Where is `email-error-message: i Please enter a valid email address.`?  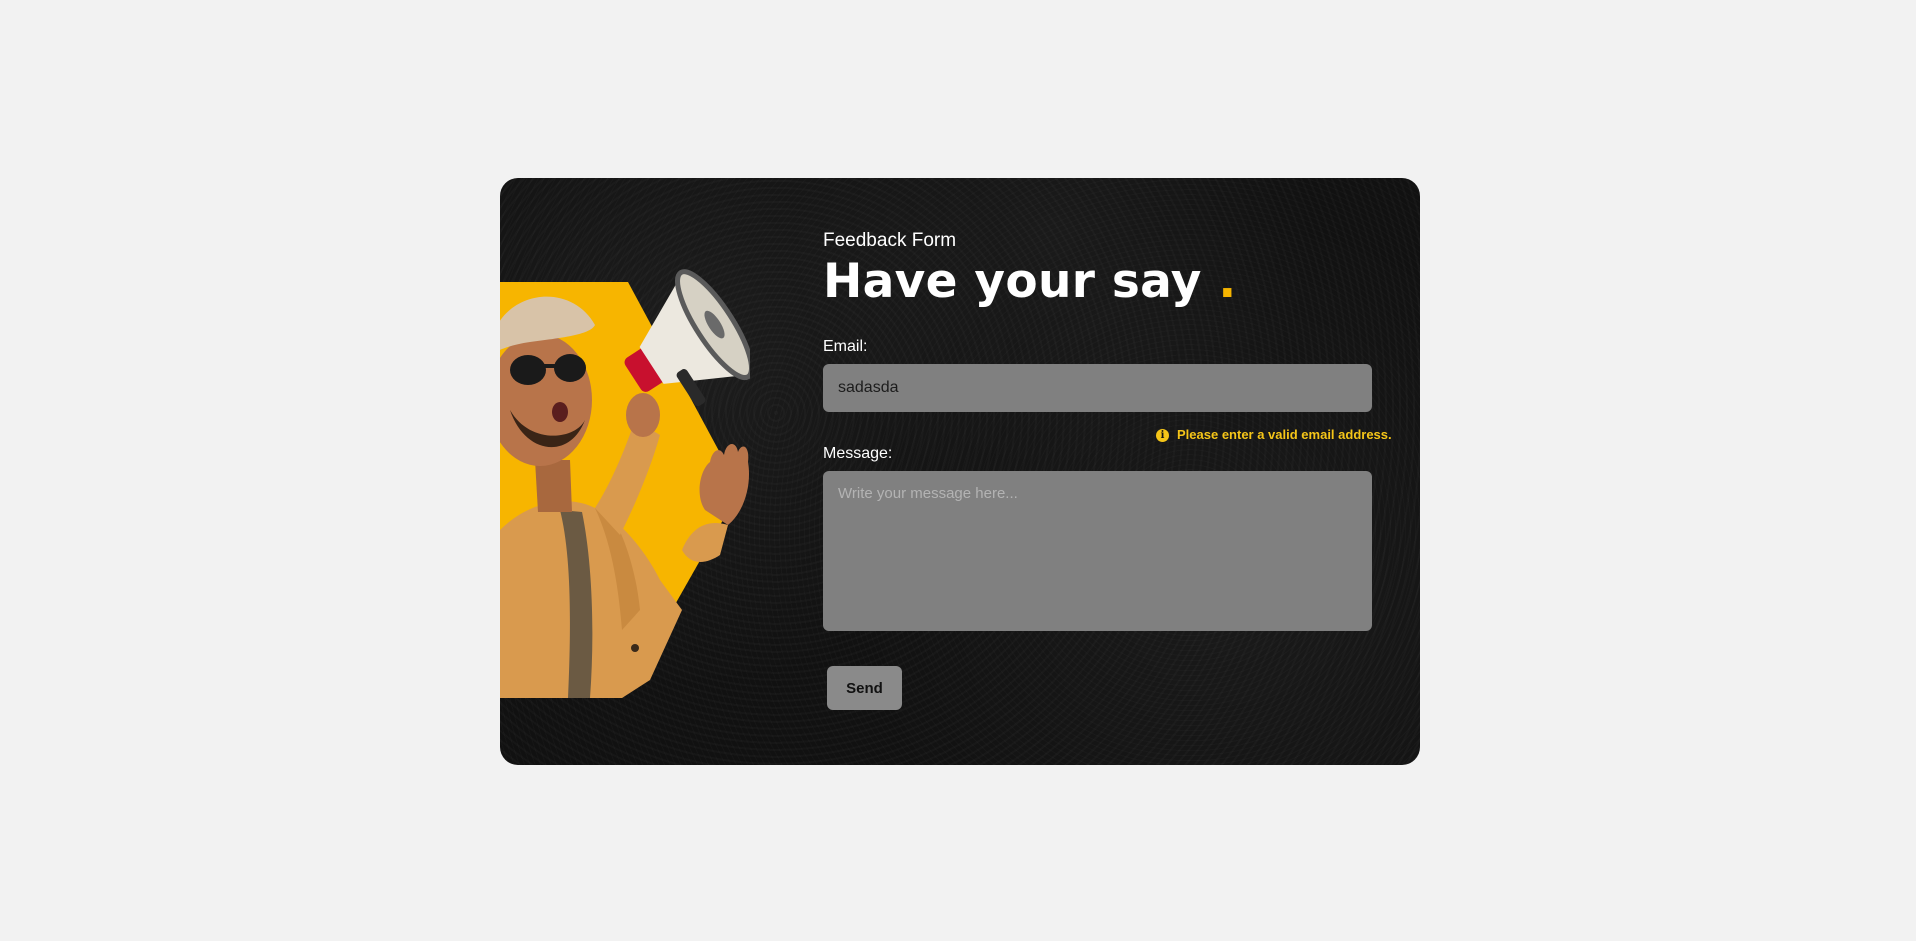 email-error-message: i Please enter a valid email address. is located at coordinates (1274, 435).